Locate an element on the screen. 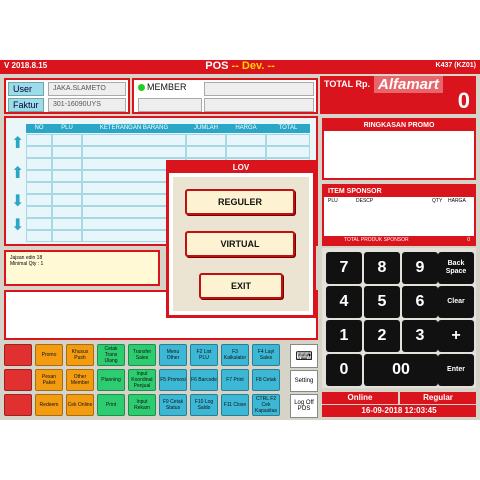 The width and height of the screenshot is (480, 480). function-key: F2 List PLU is located at coordinates (204, 355).